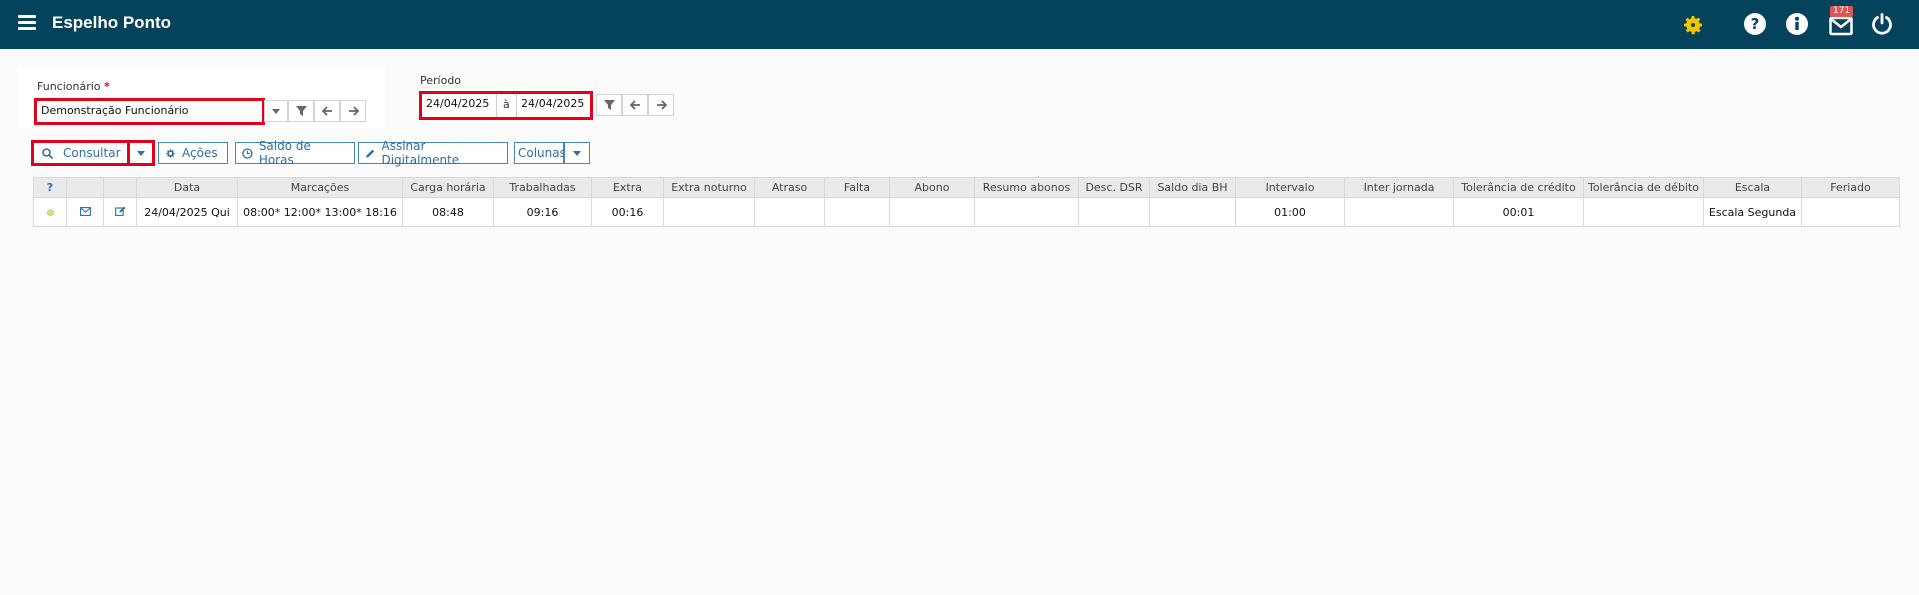 The width and height of the screenshot is (1919, 595). I want to click on cell-resumo-abonos, so click(1026, 212).